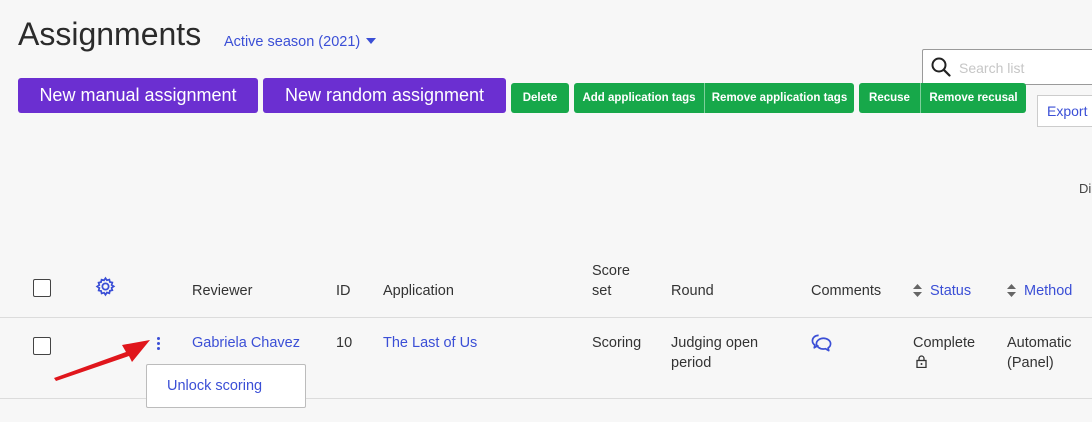  What do you see at coordinates (1085, 188) in the screenshot?
I see `cutoff-label: Di` at bounding box center [1085, 188].